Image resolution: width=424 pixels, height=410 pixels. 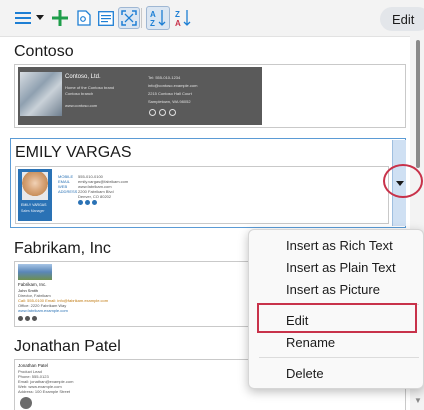 I want to click on profile-photo, so click(x=35, y=186).